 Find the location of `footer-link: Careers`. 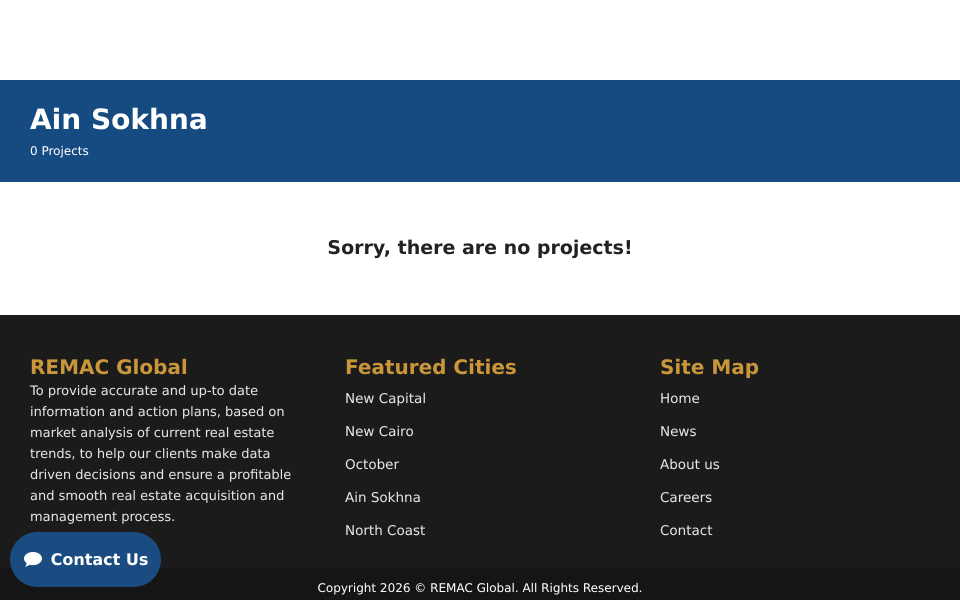

footer-link: Careers is located at coordinates (686, 498).